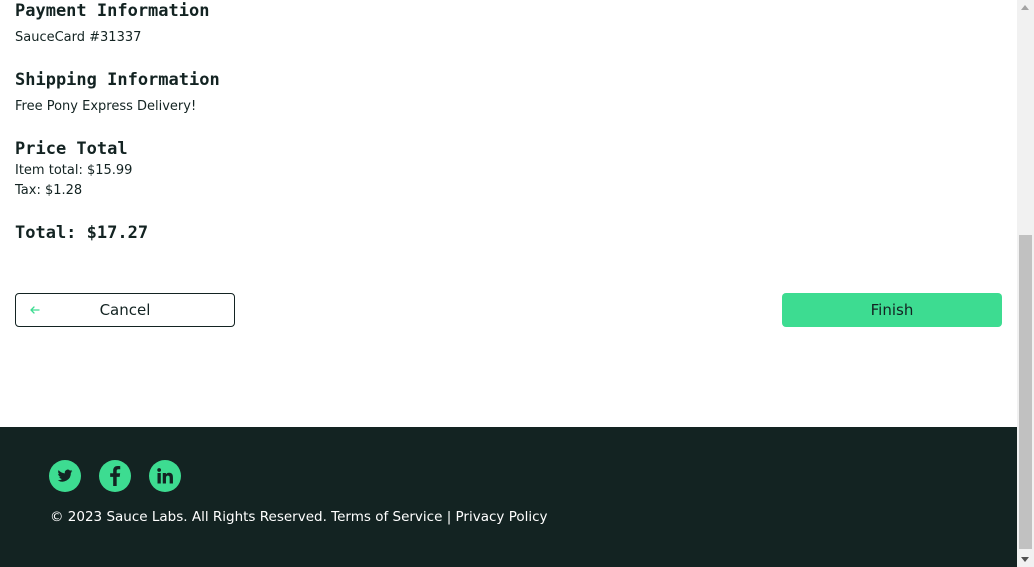 This screenshot has height=567, width=1034. Describe the element at coordinates (1025, 392) in the screenshot. I see `scrollbar-thumb` at that location.